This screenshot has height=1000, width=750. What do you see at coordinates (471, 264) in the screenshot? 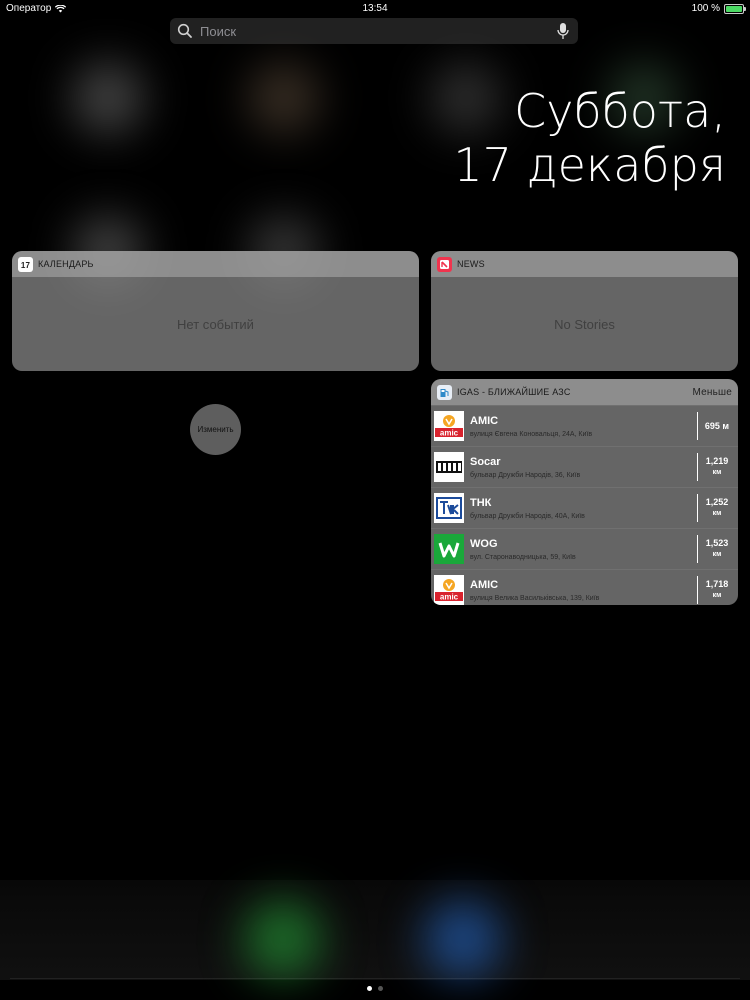
I see `news-widget-title: NEWS` at bounding box center [471, 264].